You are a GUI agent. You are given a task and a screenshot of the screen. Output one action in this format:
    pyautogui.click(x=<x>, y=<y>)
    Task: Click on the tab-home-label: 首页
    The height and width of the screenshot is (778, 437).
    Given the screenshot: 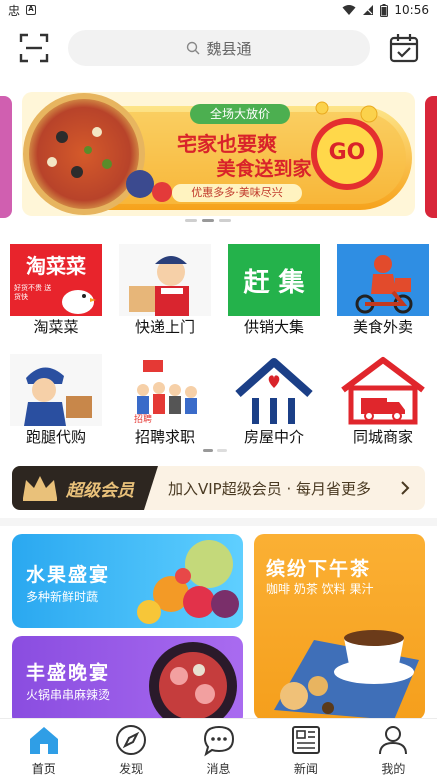 What is the action you would take?
    pyautogui.click(x=43, y=769)
    